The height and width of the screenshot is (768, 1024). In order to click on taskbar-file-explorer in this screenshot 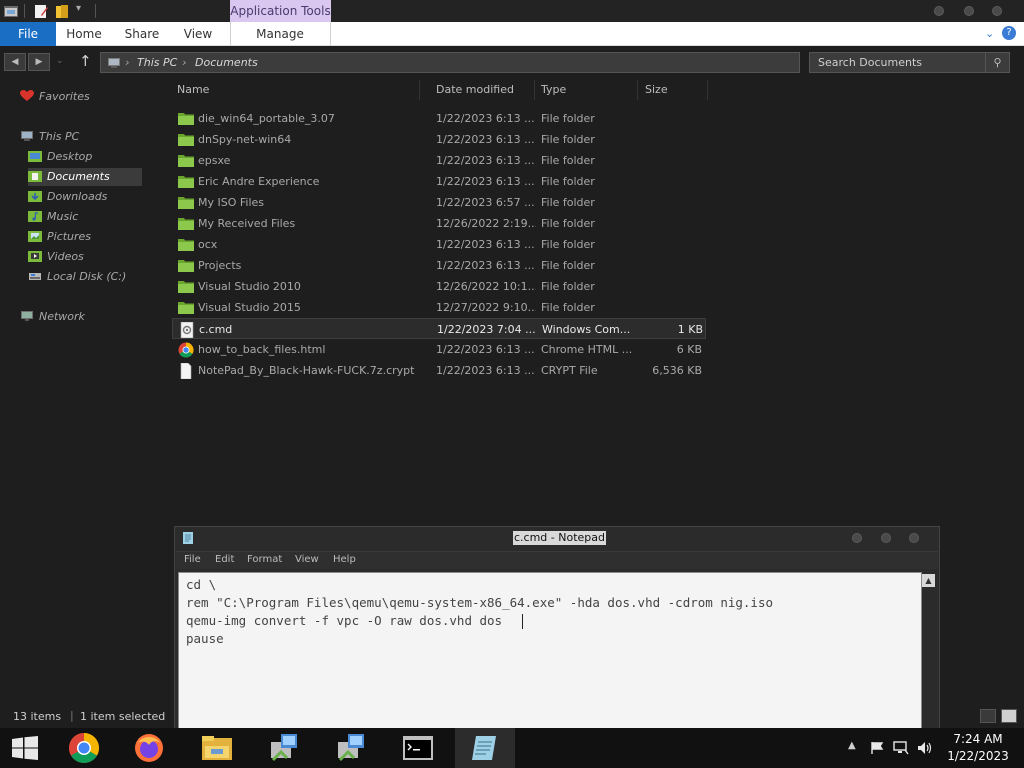, I will do `click(217, 748)`.